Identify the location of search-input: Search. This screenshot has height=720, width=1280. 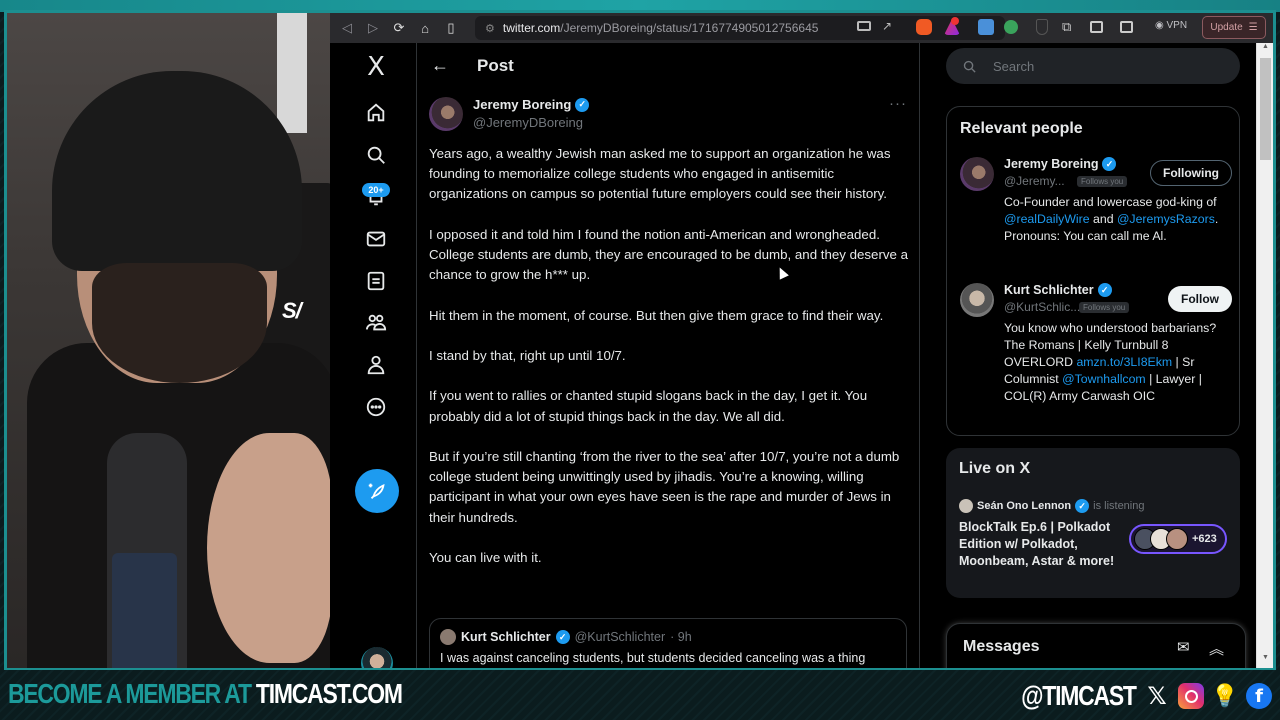
(1093, 66).